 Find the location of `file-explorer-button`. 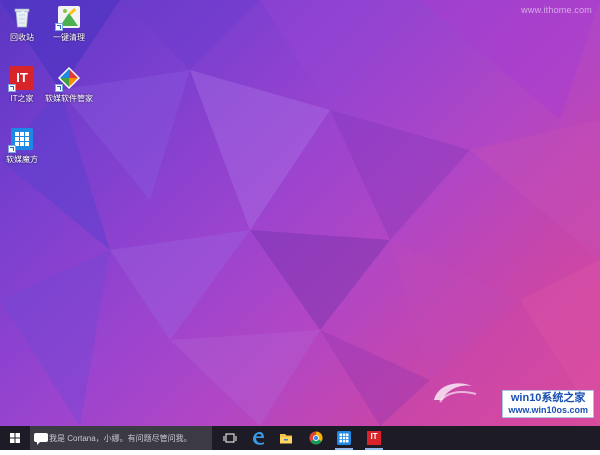

file-explorer-button is located at coordinates (286, 438).